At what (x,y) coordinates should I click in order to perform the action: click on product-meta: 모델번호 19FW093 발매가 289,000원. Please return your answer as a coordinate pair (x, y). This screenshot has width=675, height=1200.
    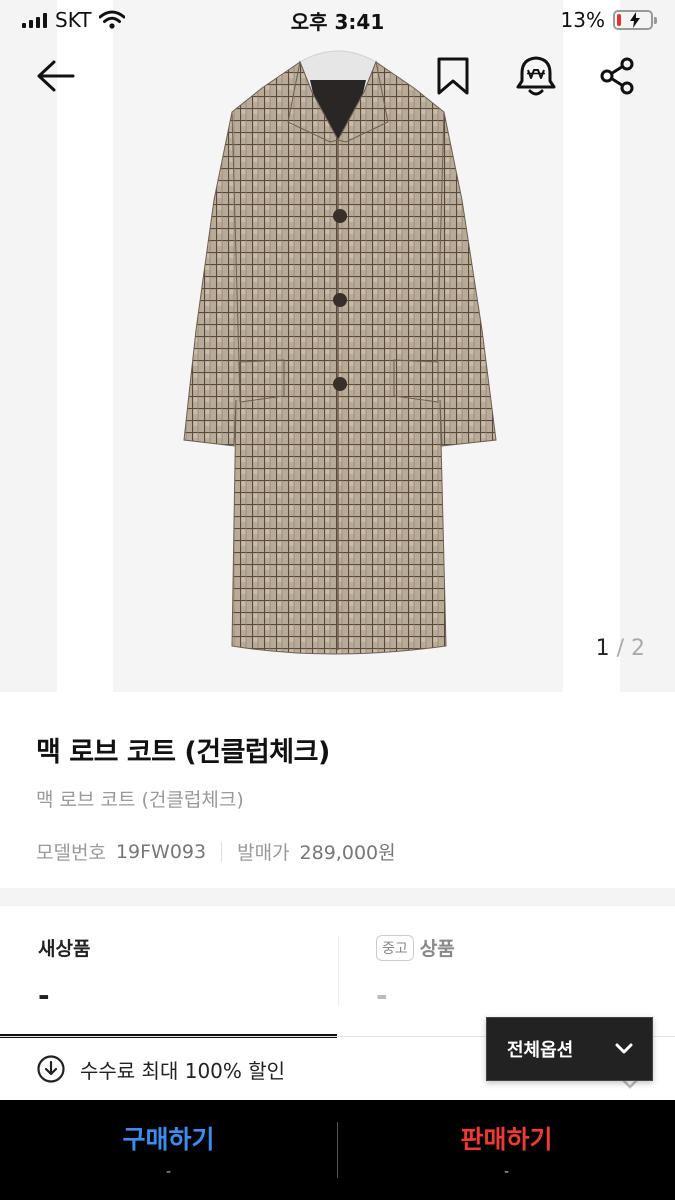
    Looking at the image, I should click on (337, 851).